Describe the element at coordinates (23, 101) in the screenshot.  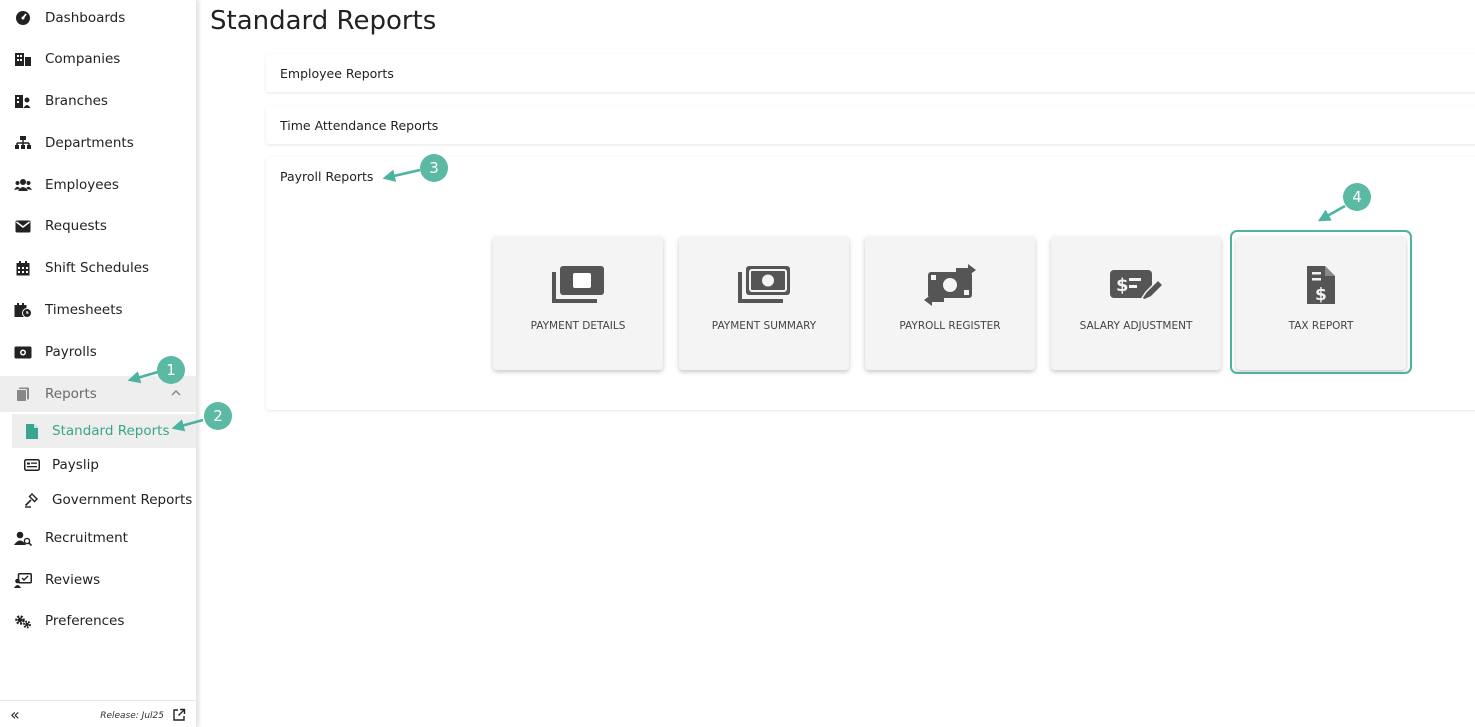
I see `branches-icon` at that location.